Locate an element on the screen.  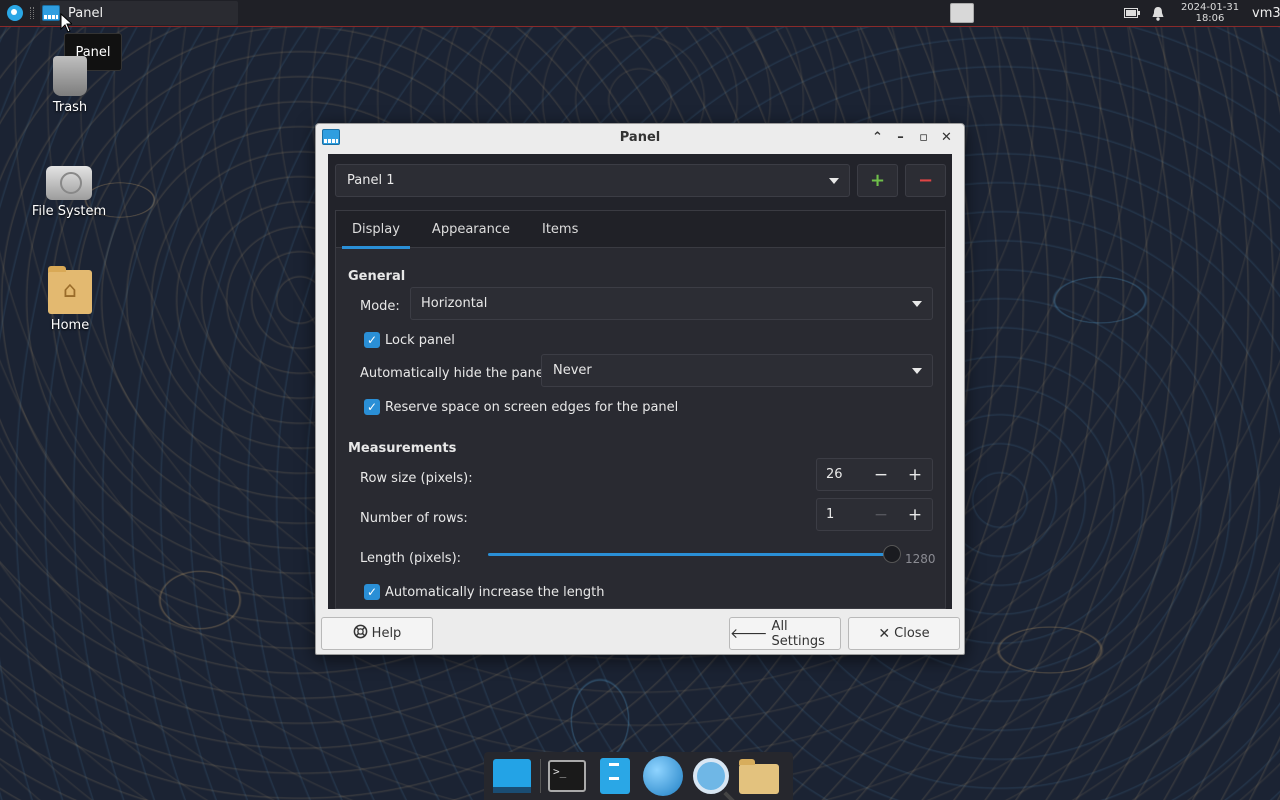
minus-icon: − is located at coordinates (925, 180).